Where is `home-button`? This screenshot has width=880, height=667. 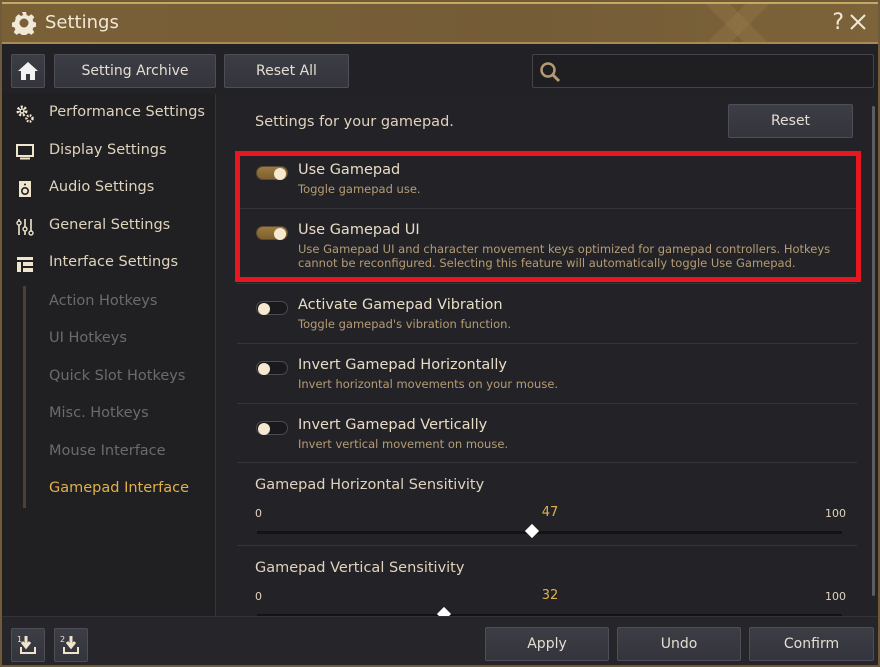
home-button is located at coordinates (28, 71).